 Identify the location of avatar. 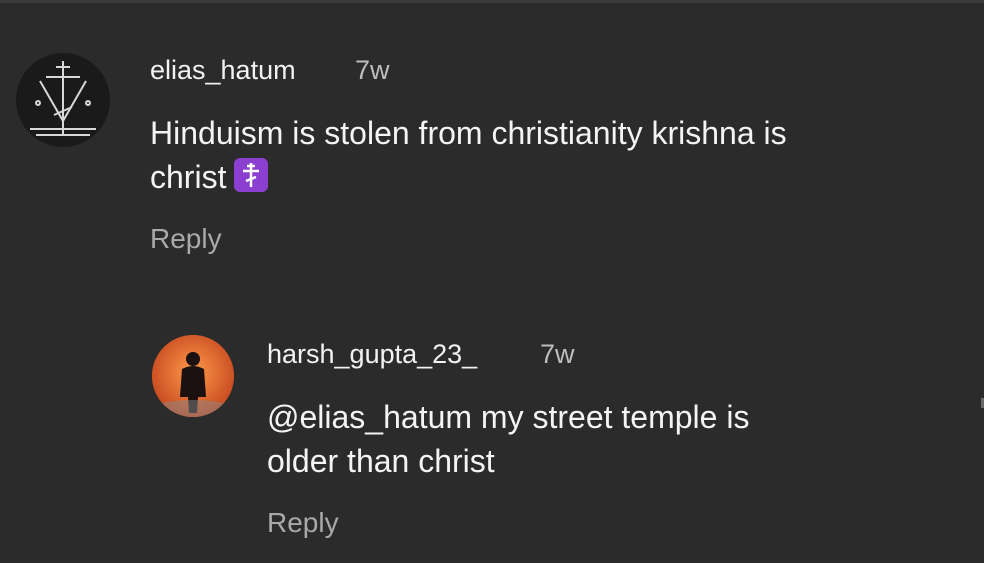
(193, 376).